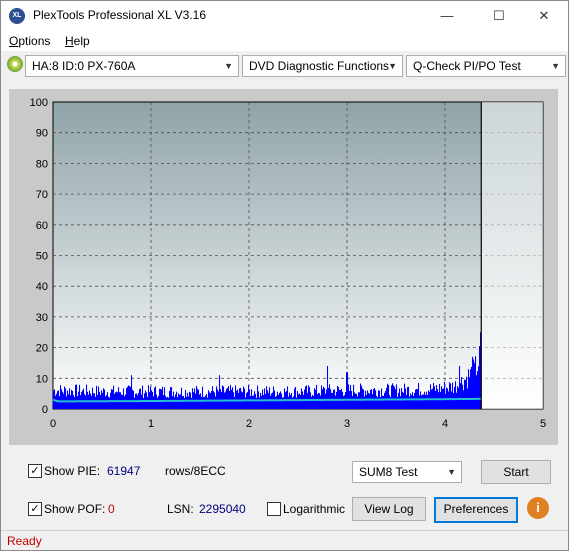 The height and width of the screenshot is (551, 569). What do you see at coordinates (516, 472) in the screenshot?
I see `start-button: Start` at bounding box center [516, 472].